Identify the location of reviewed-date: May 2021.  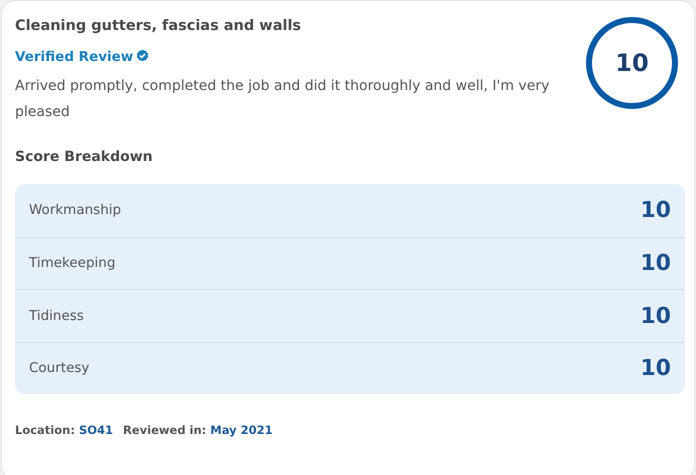
(241, 431).